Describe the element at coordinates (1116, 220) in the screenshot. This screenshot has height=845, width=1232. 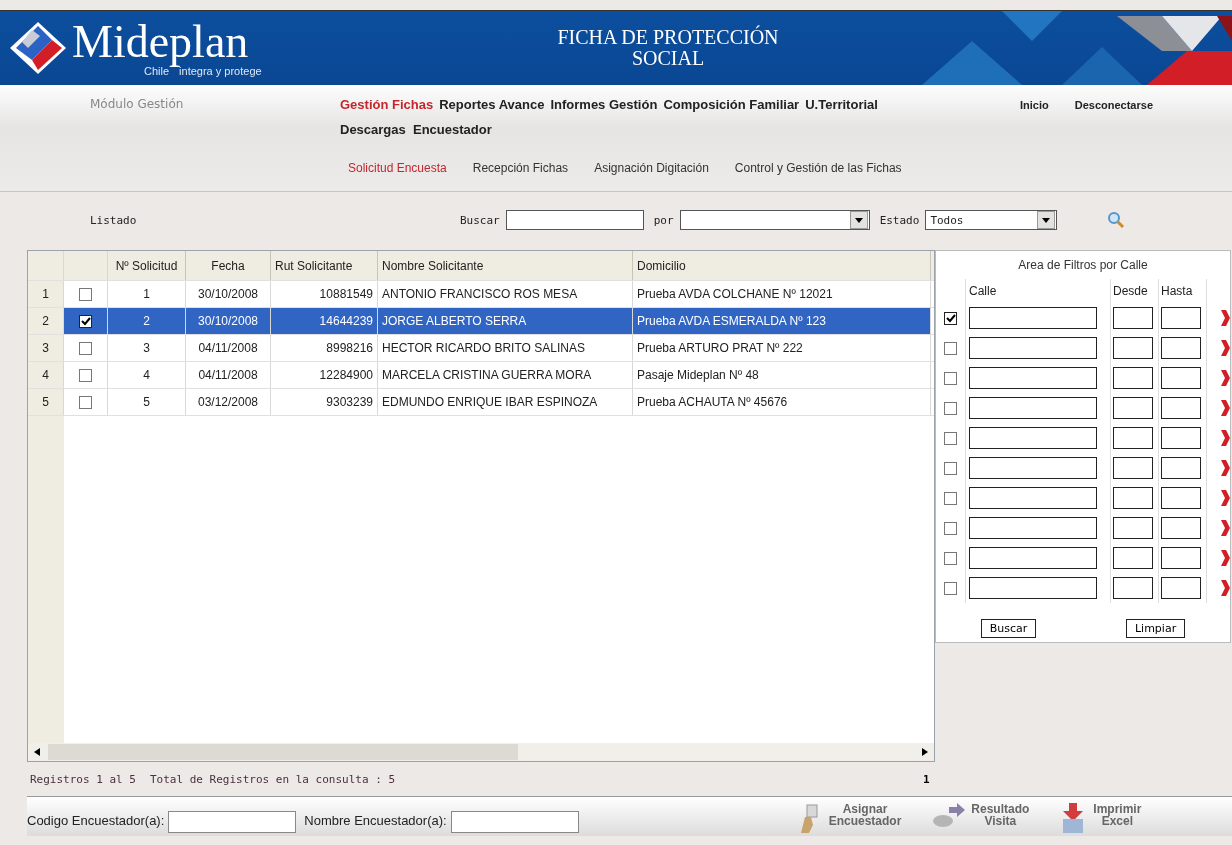
I see `search-icon` at that location.